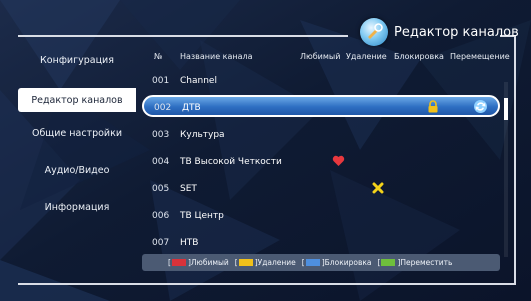 The height and width of the screenshot is (301, 531). Describe the element at coordinates (231, 162) in the screenshot. I see `row-channel-name: ТВ Высокой Четкости` at that location.